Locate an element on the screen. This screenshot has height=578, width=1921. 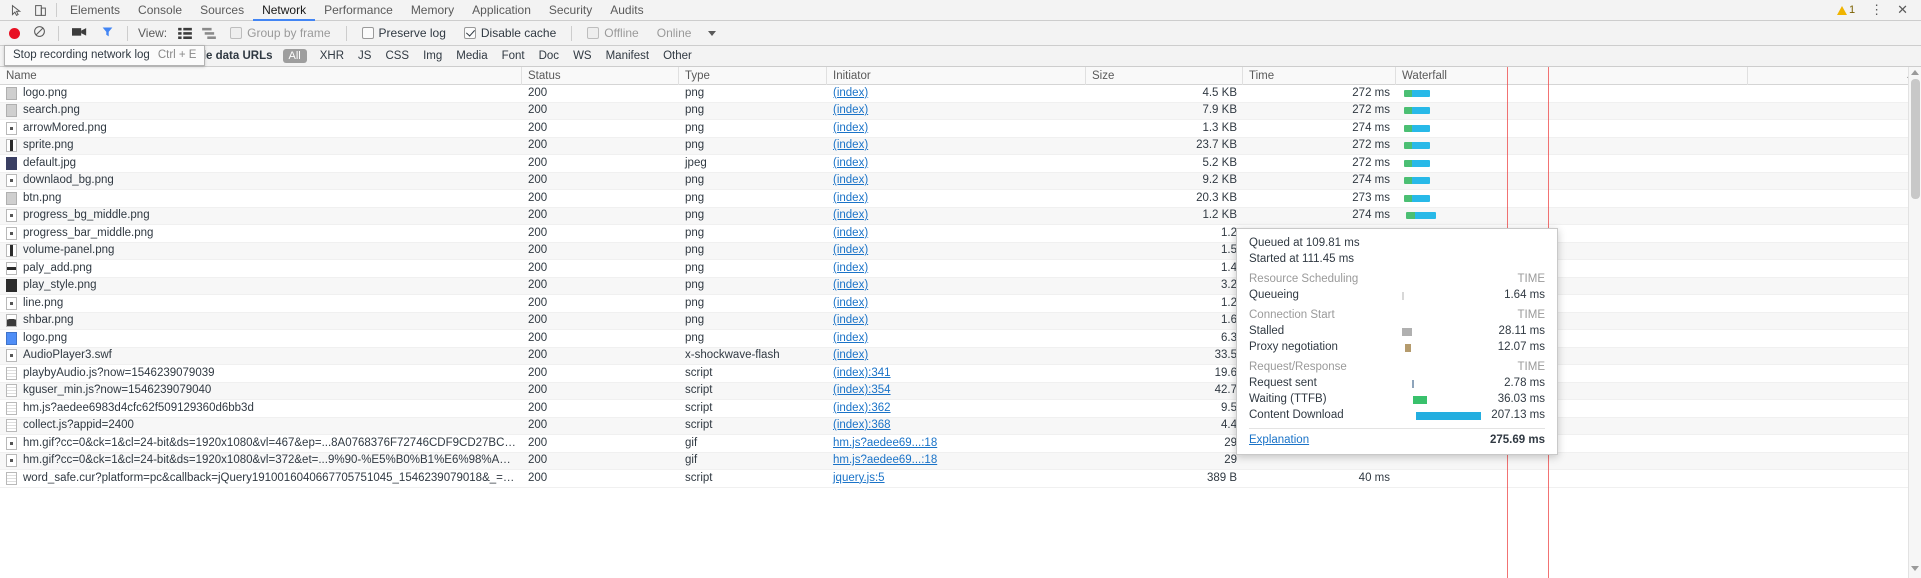
clear-icon is located at coordinates (39, 33).